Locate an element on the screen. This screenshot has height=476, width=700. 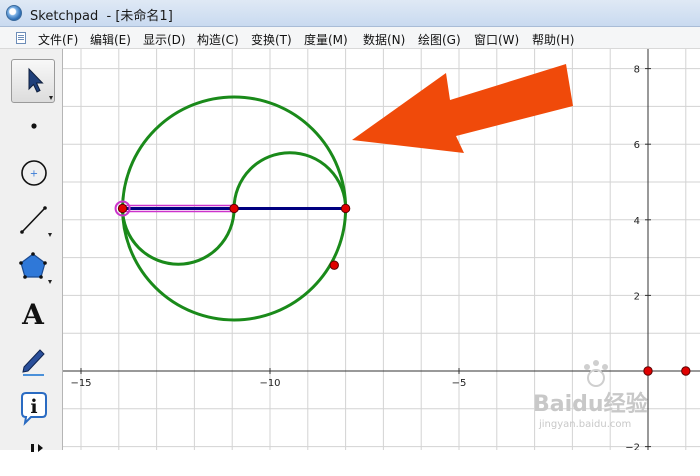
point-tool is located at coordinates (33, 125).